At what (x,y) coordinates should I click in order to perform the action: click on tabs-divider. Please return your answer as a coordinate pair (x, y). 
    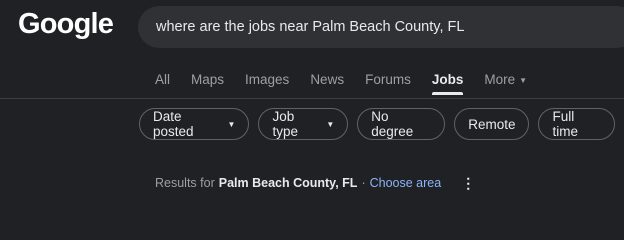
    Looking at the image, I should click on (312, 98).